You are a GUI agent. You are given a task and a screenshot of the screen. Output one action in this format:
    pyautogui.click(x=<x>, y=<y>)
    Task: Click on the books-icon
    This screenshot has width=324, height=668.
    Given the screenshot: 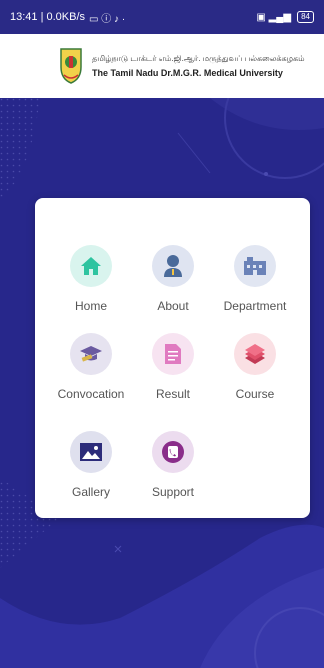 What is the action you would take?
    pyautogui.click(x=255, y=354)
    